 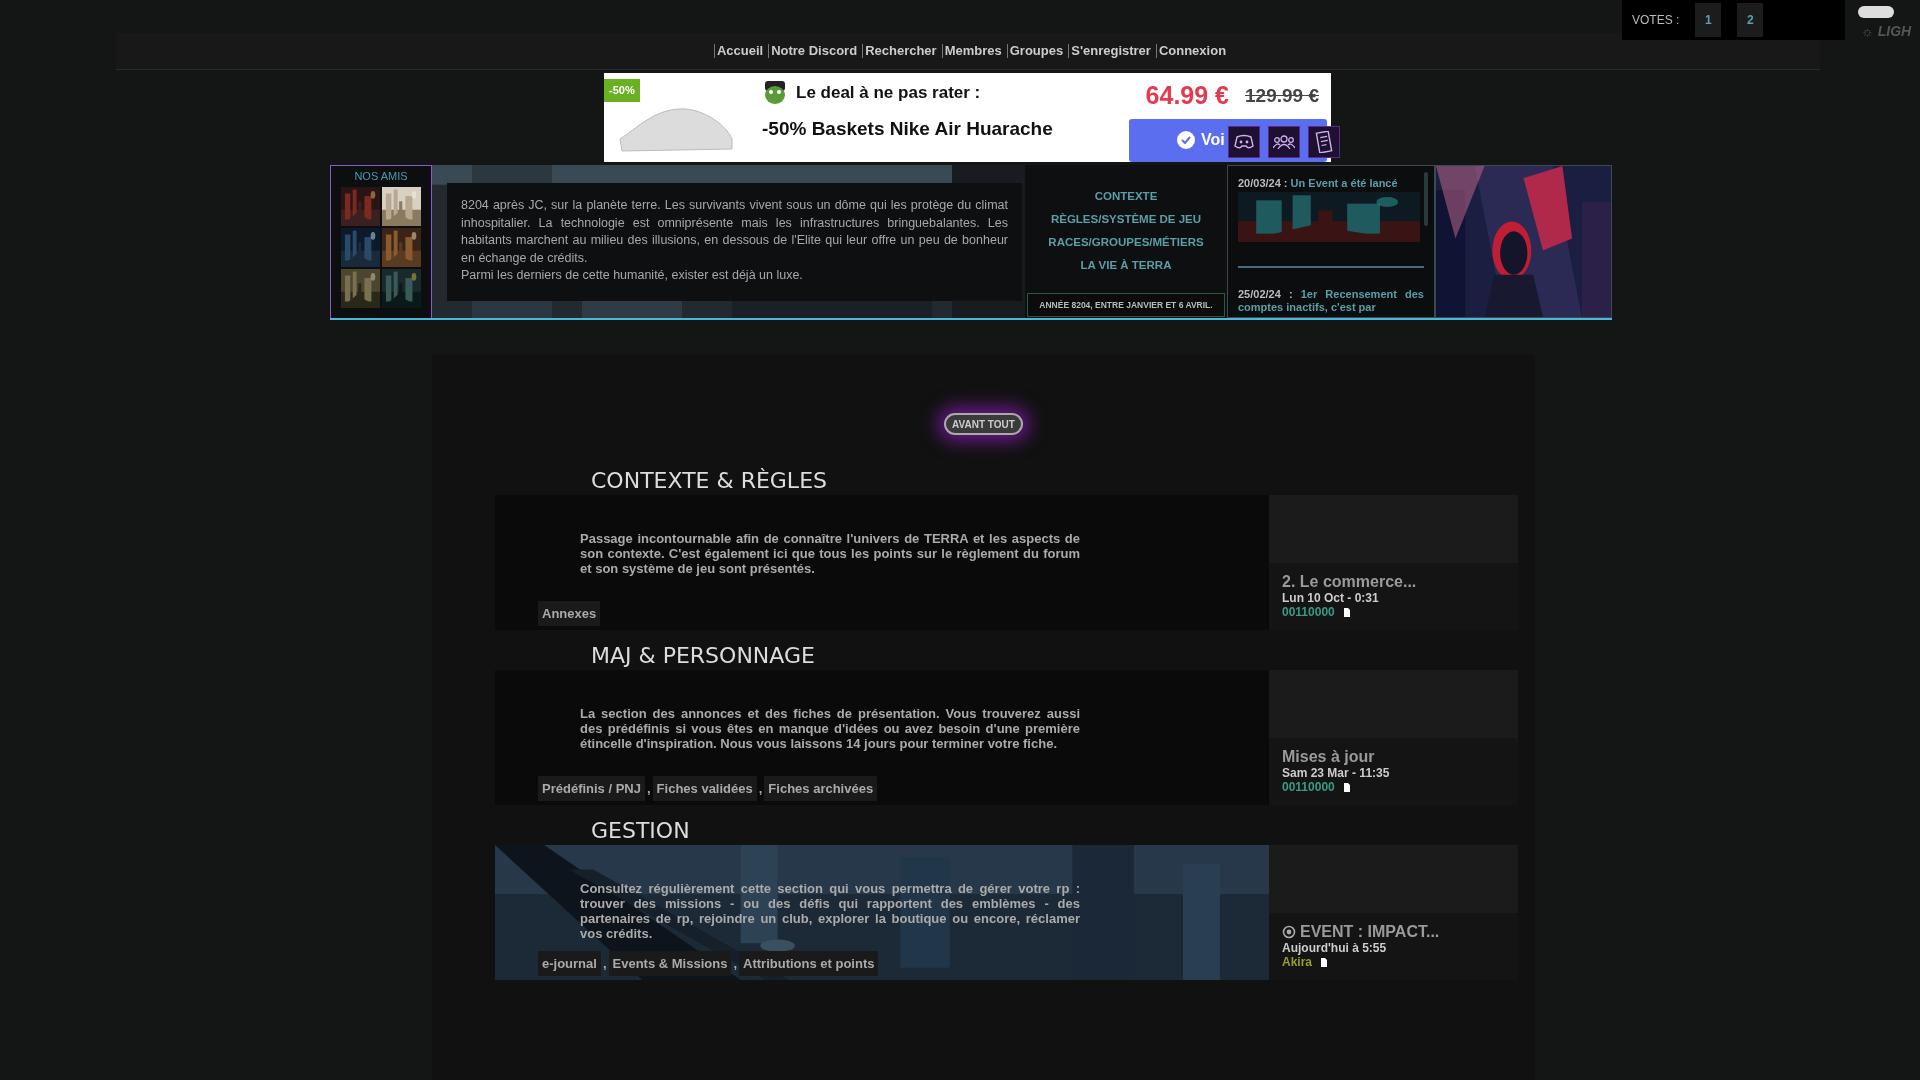 I want to click on friends-title: NOS AMIS, so click(x=381, y=176).